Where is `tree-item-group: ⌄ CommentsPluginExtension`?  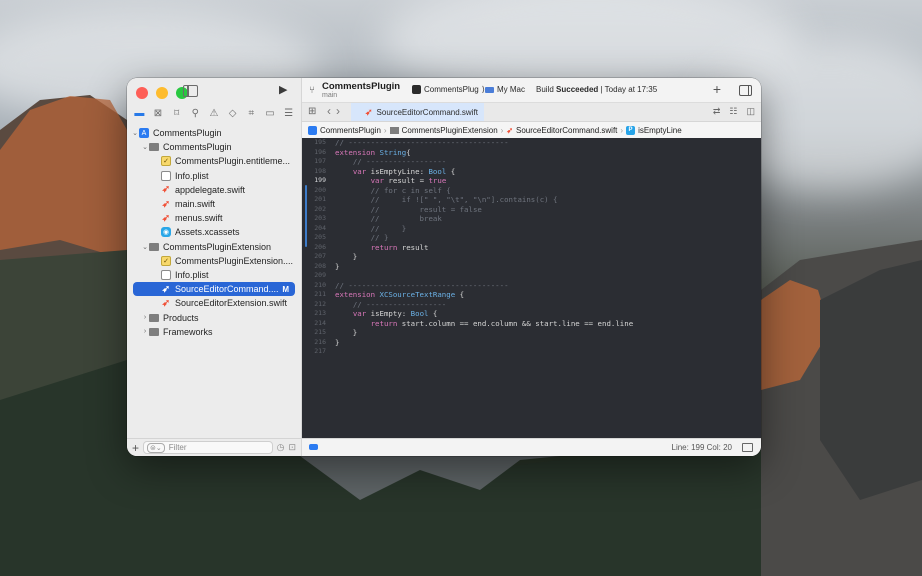
tree-item-group: ⌄ CommentsPluginExtension is located at coordinates (214, 247).